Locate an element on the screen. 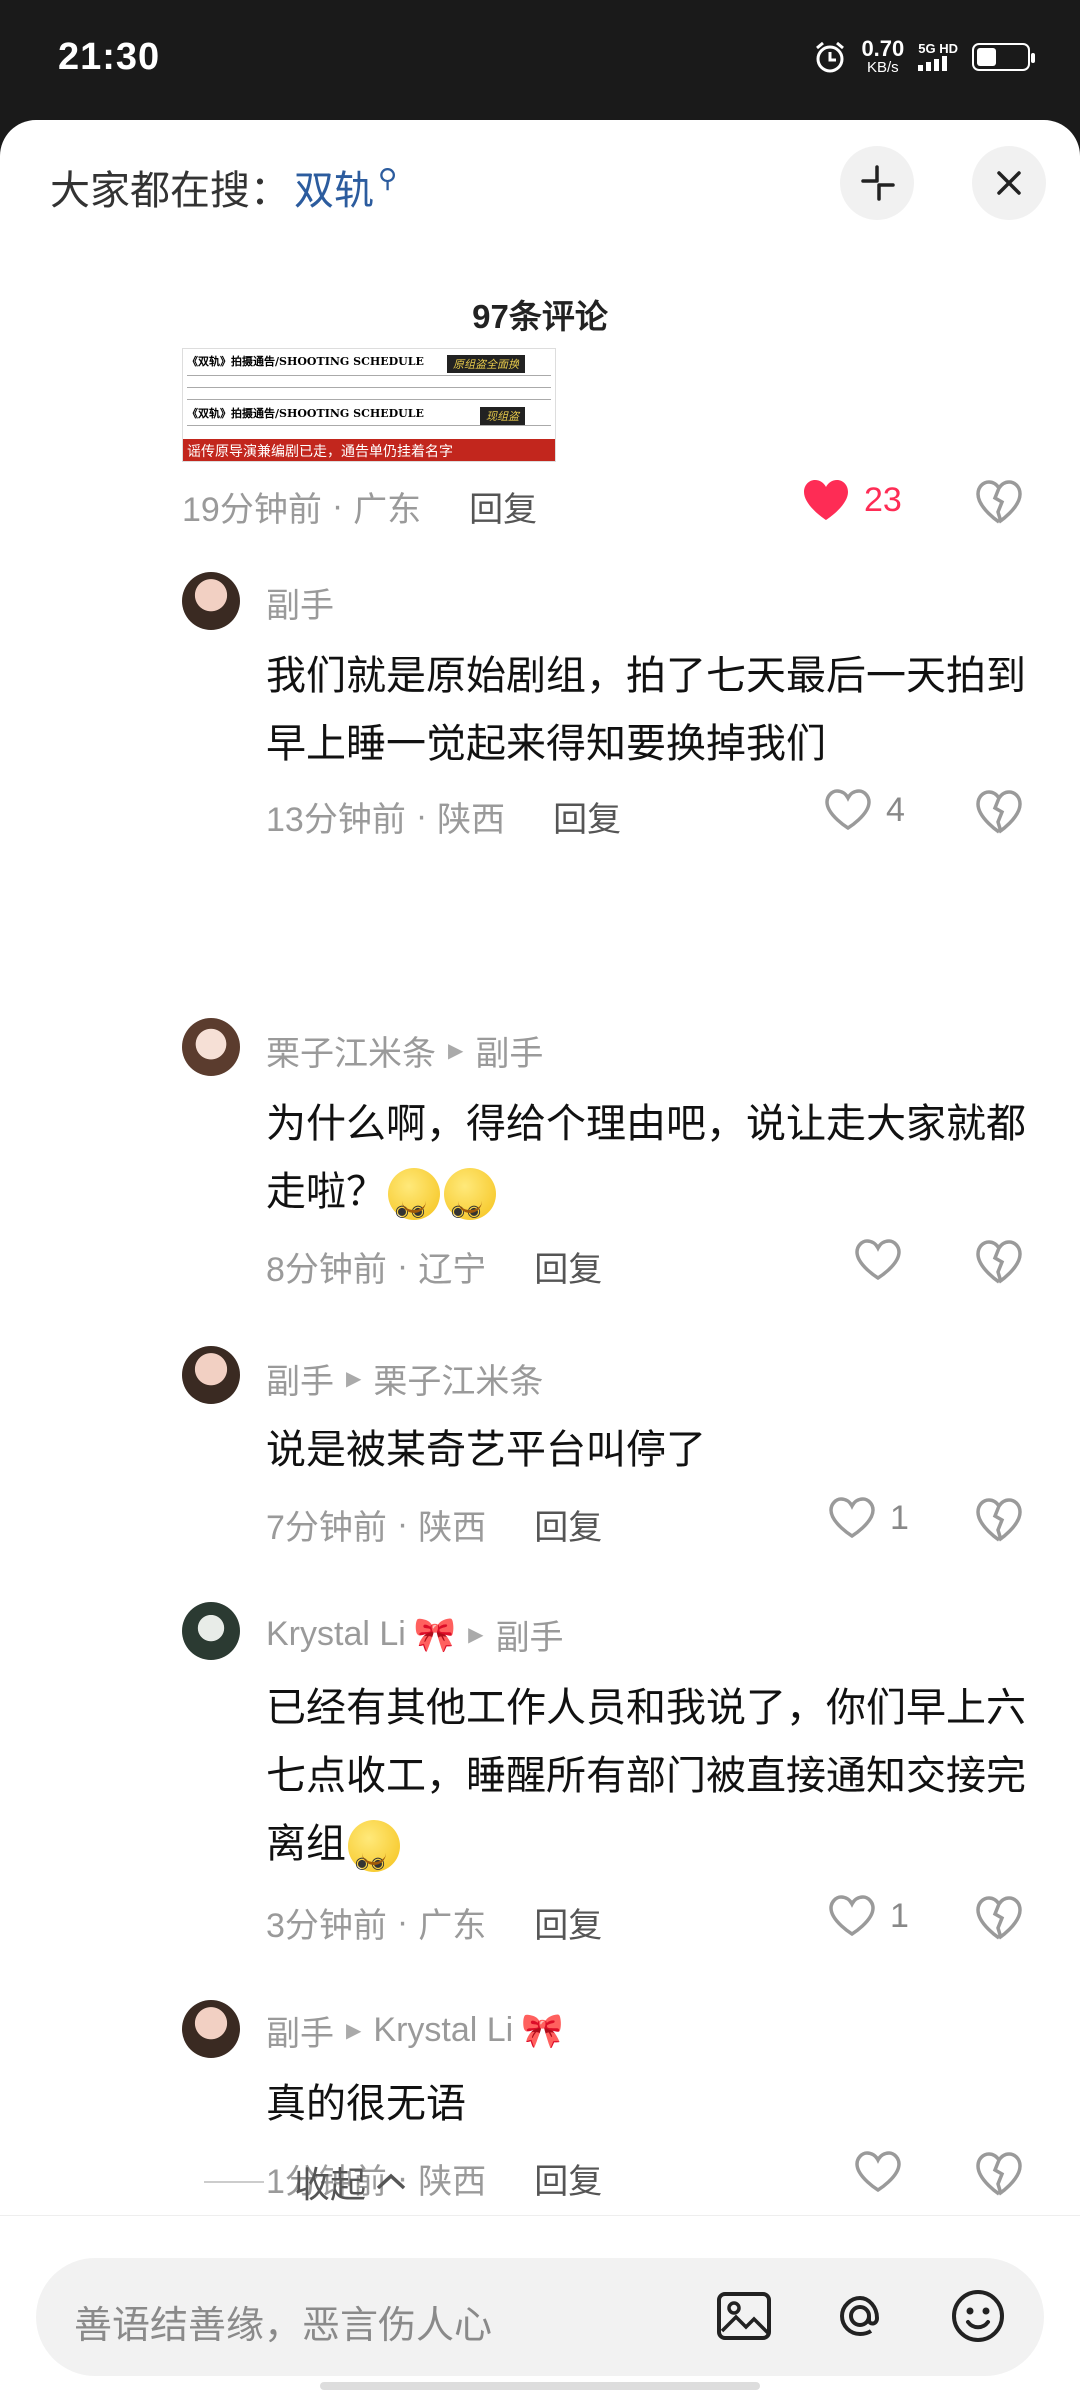 The height and width of the screenshot is (2400, 1080). image-button is located at coordinates (744, 2316).